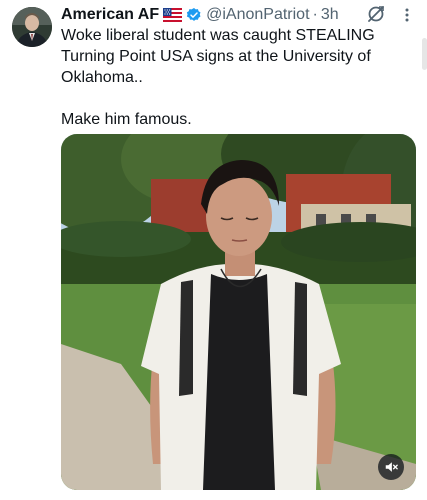 The height and width of the screenshot is (500, 427). I want to click on mute-toggle-button, so click(391, 467).